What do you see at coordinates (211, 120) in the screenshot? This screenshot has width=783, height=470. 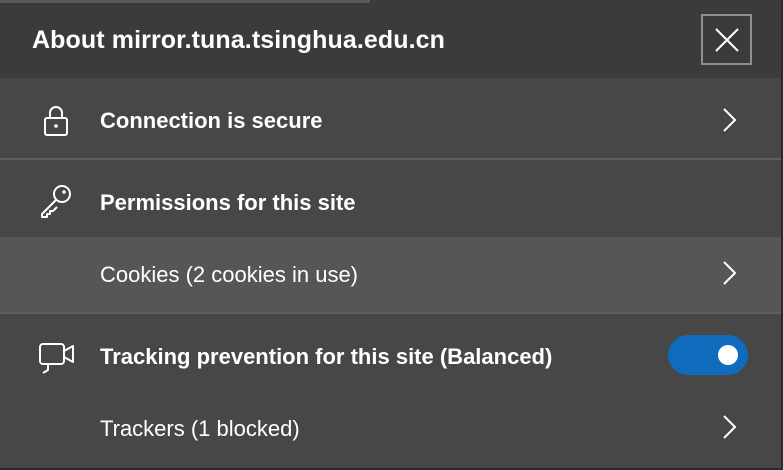 I see `connection-label: Connection is secure` at bounding box center [211, 120].